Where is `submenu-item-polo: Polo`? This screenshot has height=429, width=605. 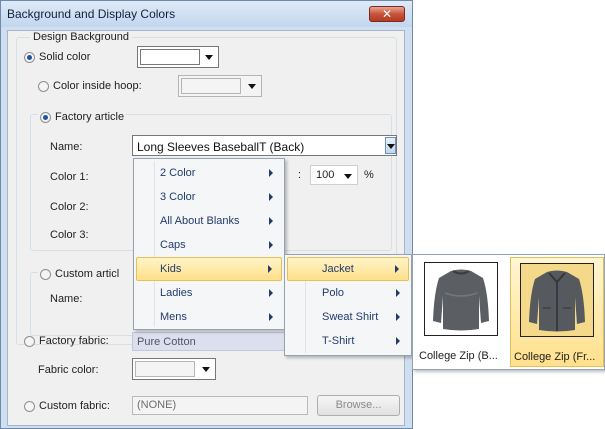
submenu-item-polo: Polo is located at coordinates (348, 293).